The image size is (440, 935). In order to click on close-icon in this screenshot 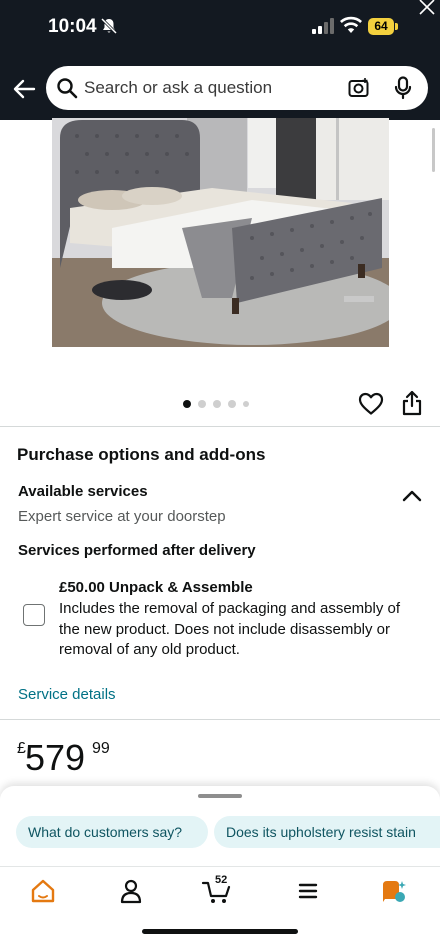, I will do `click(425, 8)`.